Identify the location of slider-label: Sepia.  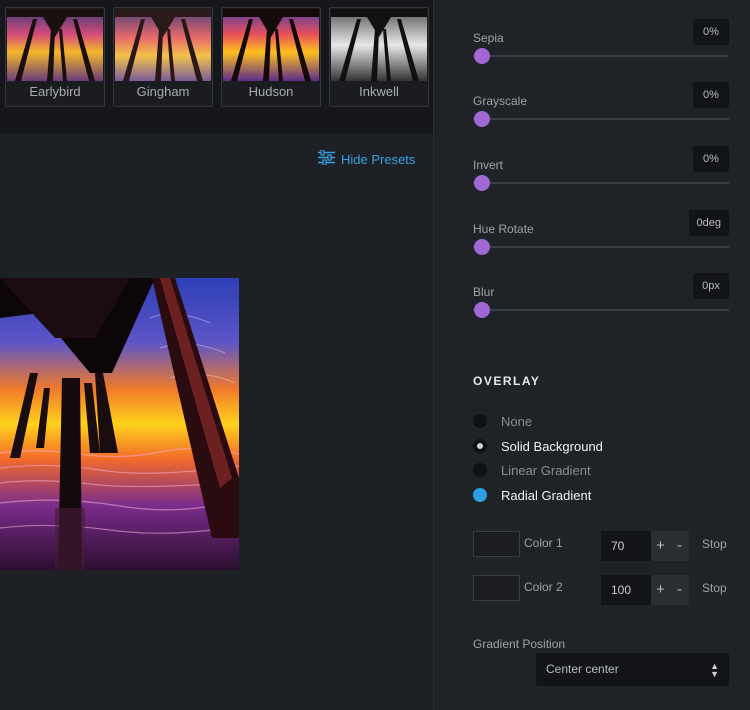
(488, 38).